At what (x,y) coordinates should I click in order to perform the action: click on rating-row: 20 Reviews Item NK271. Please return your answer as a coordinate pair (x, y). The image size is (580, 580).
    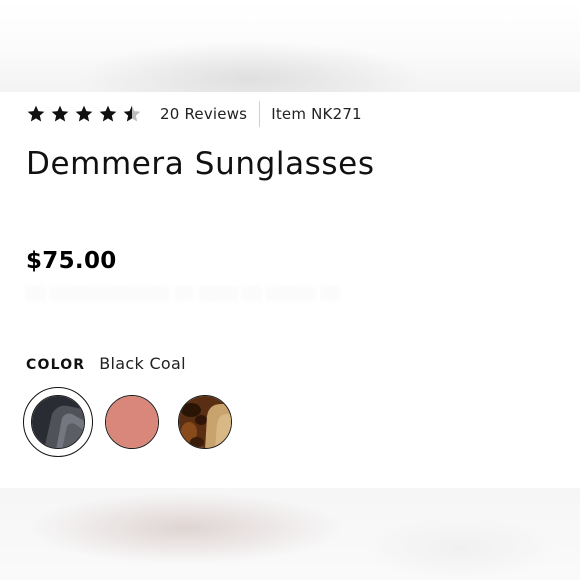
    Looking at the image, I should click on (194, 114).